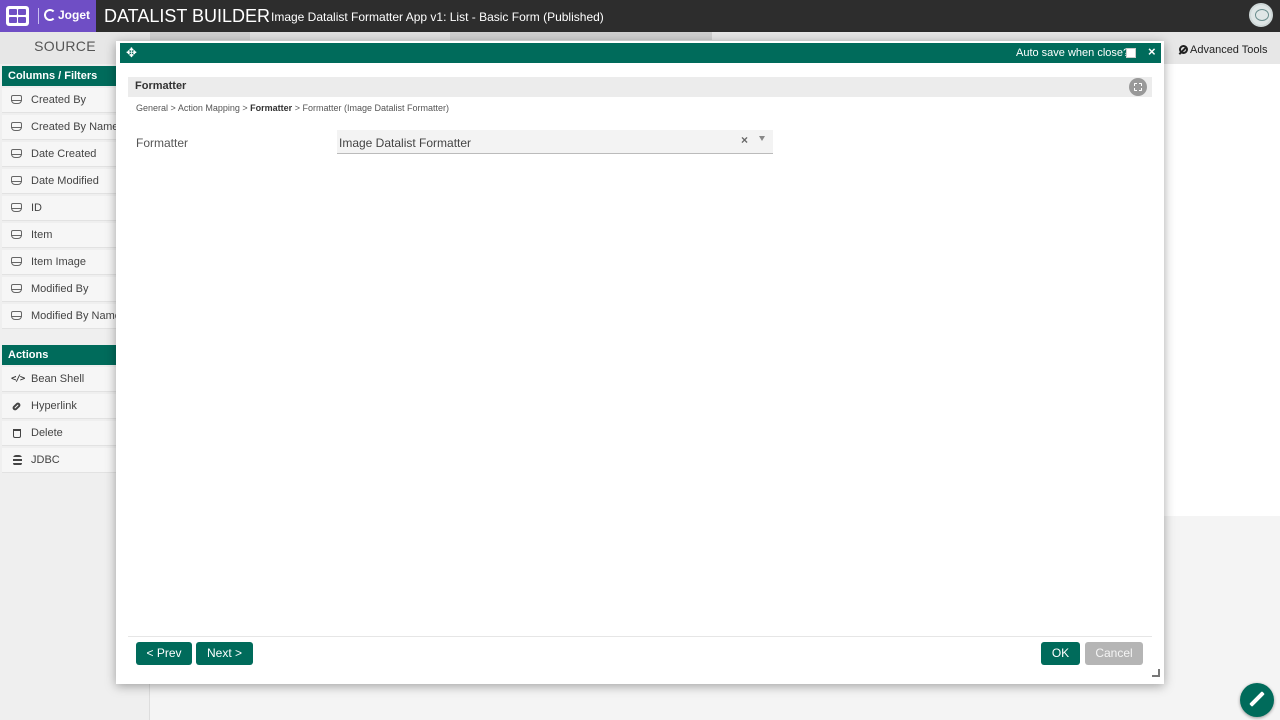  I want to click on actions-heading: Actions, so click(59, 355).